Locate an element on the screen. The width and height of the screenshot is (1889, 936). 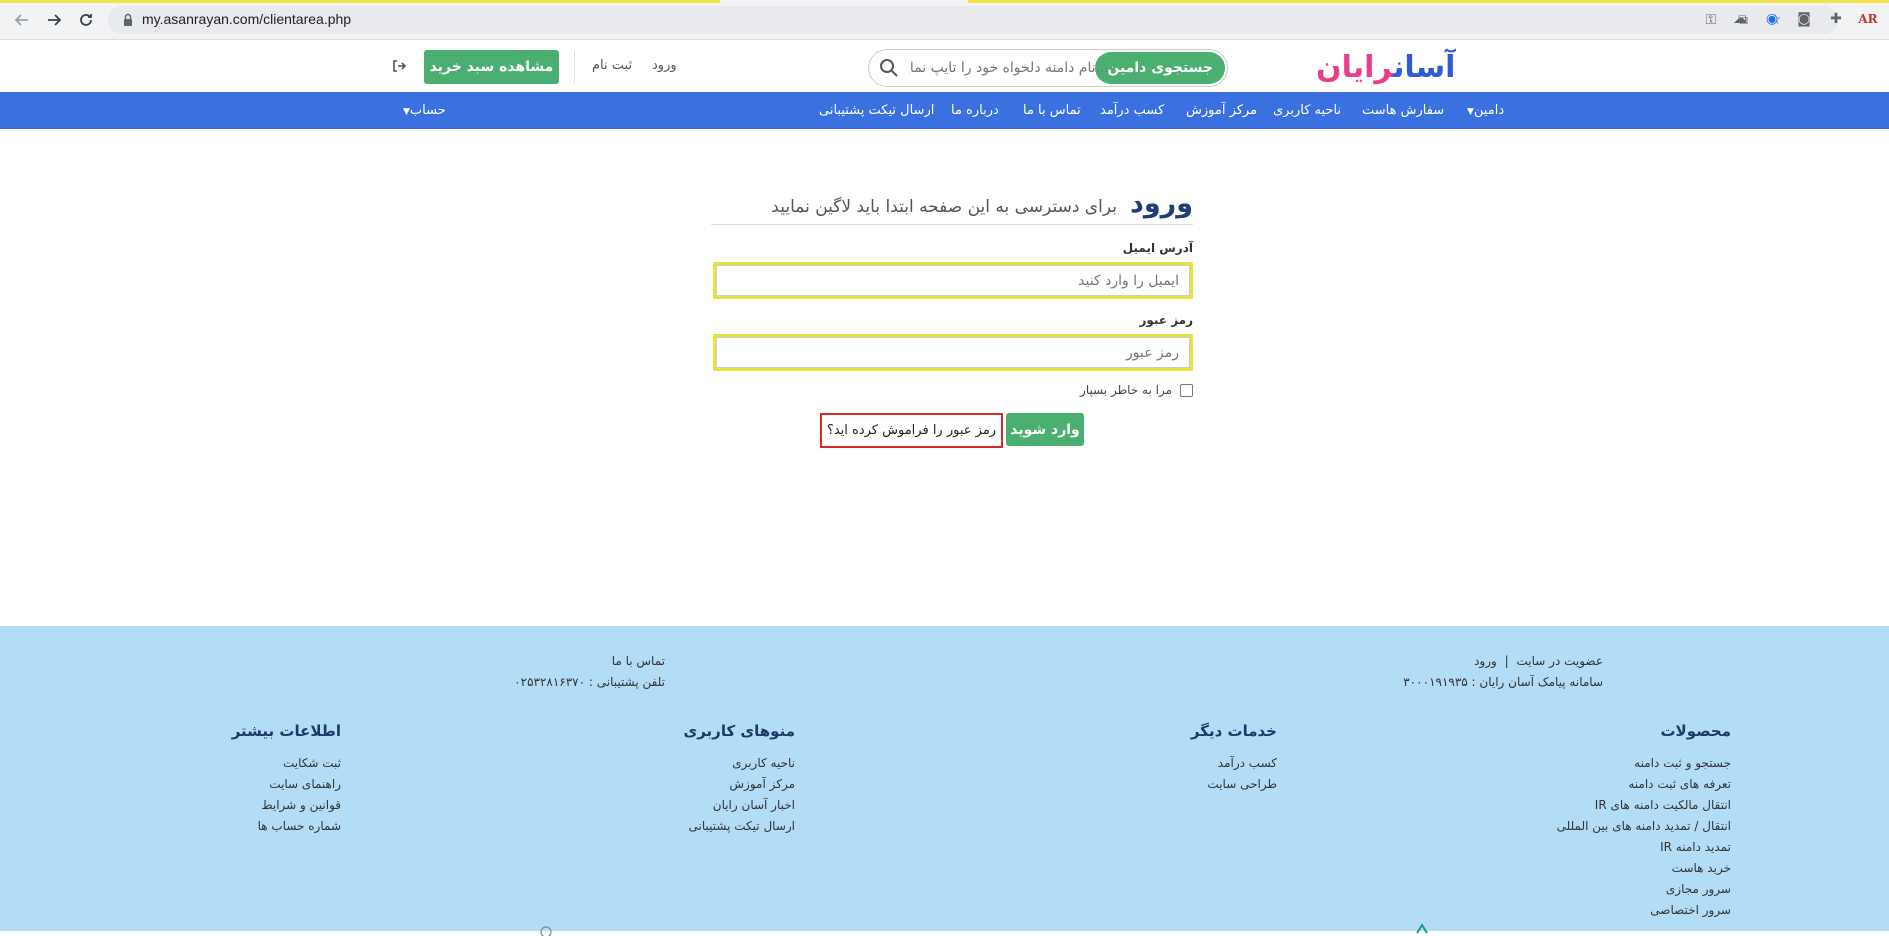
footer-link: انتقال مالکیت دامنه های IR is located at coordinates (1644, 805).